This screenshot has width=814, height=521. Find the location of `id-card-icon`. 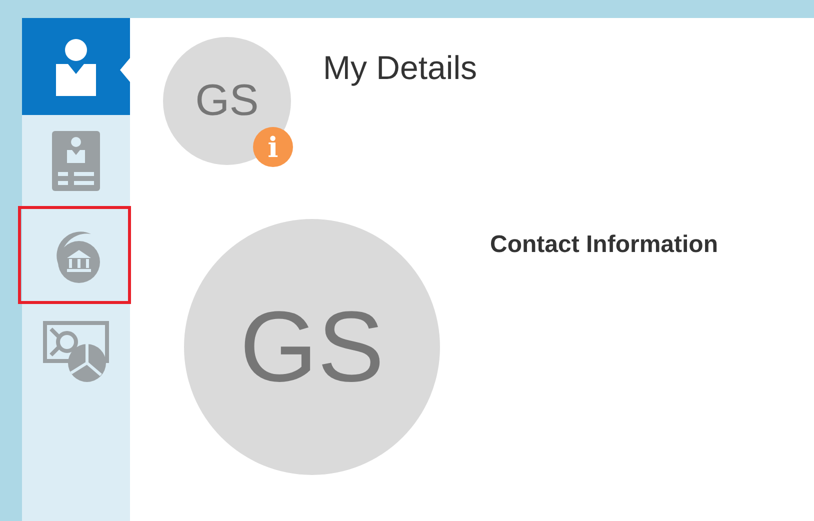

id-card-icon is located at coordinates (76, 160).